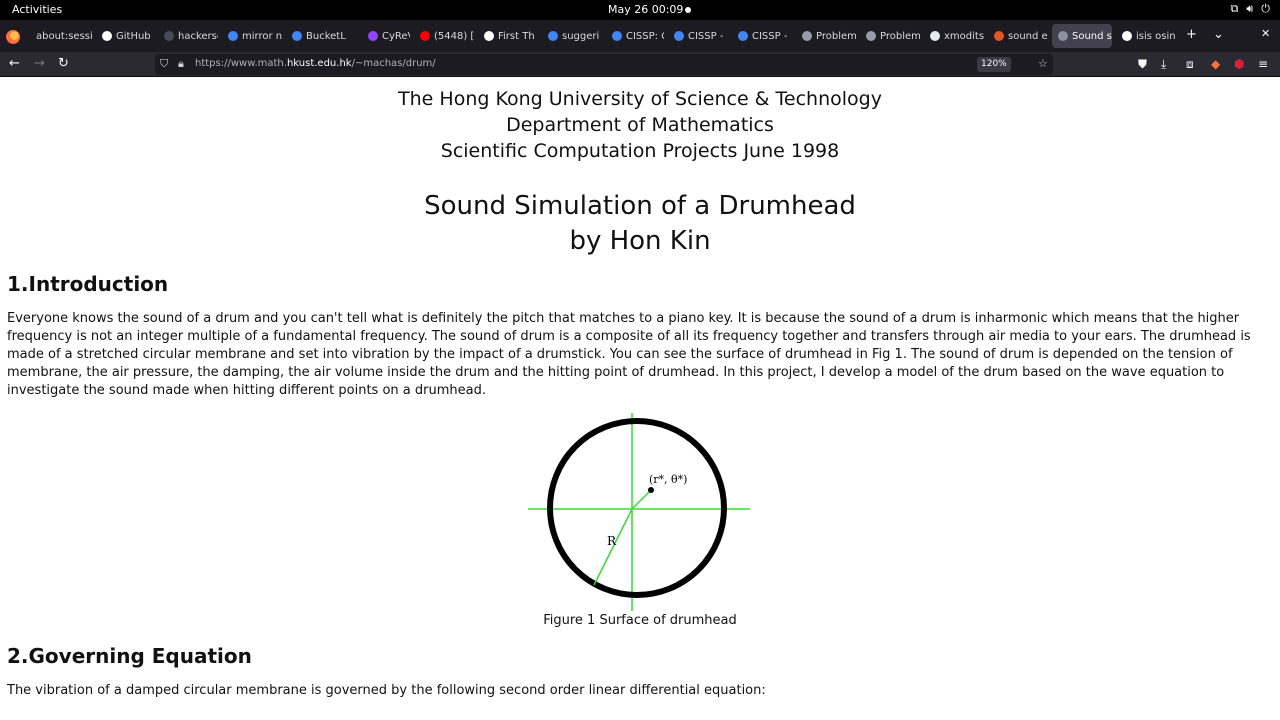 This screenshot has width=1280, height=720. I want to click on page-title: Sound Simulation of a Drumhead, so click(640, 206).